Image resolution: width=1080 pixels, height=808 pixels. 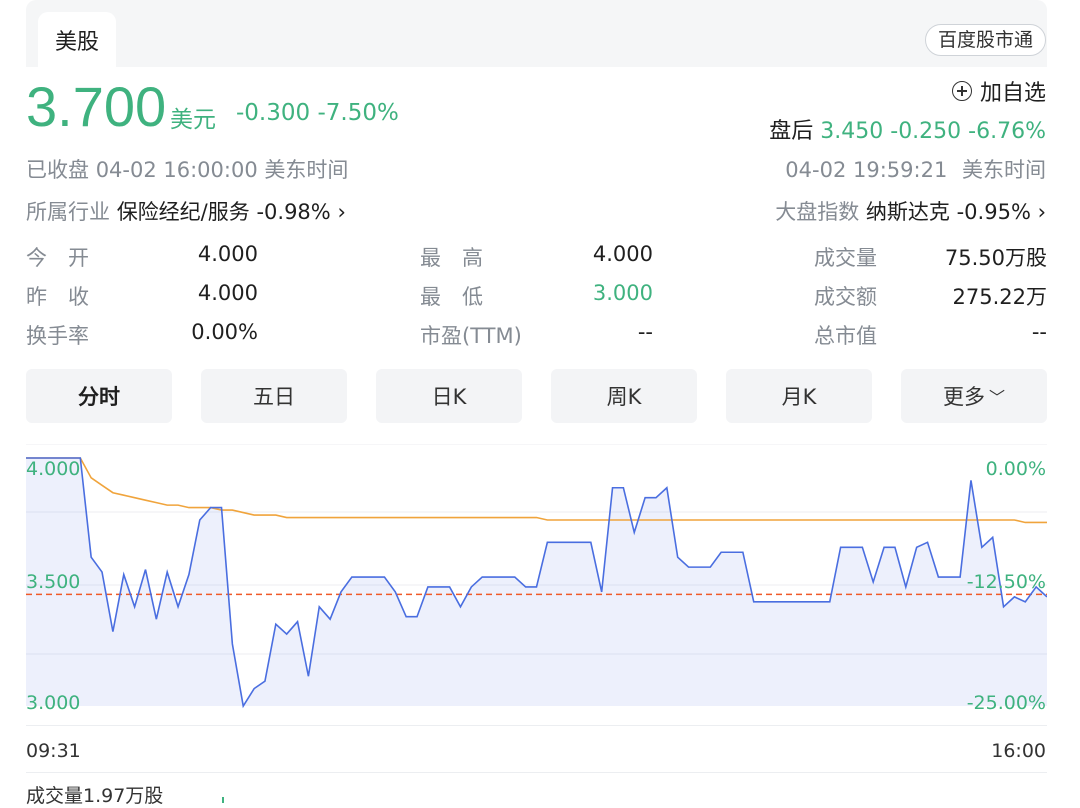 What do you see at coordinates (193, 120) in the screenshot?
I see `price-unit: 美元` at bounding box center [193, 120].